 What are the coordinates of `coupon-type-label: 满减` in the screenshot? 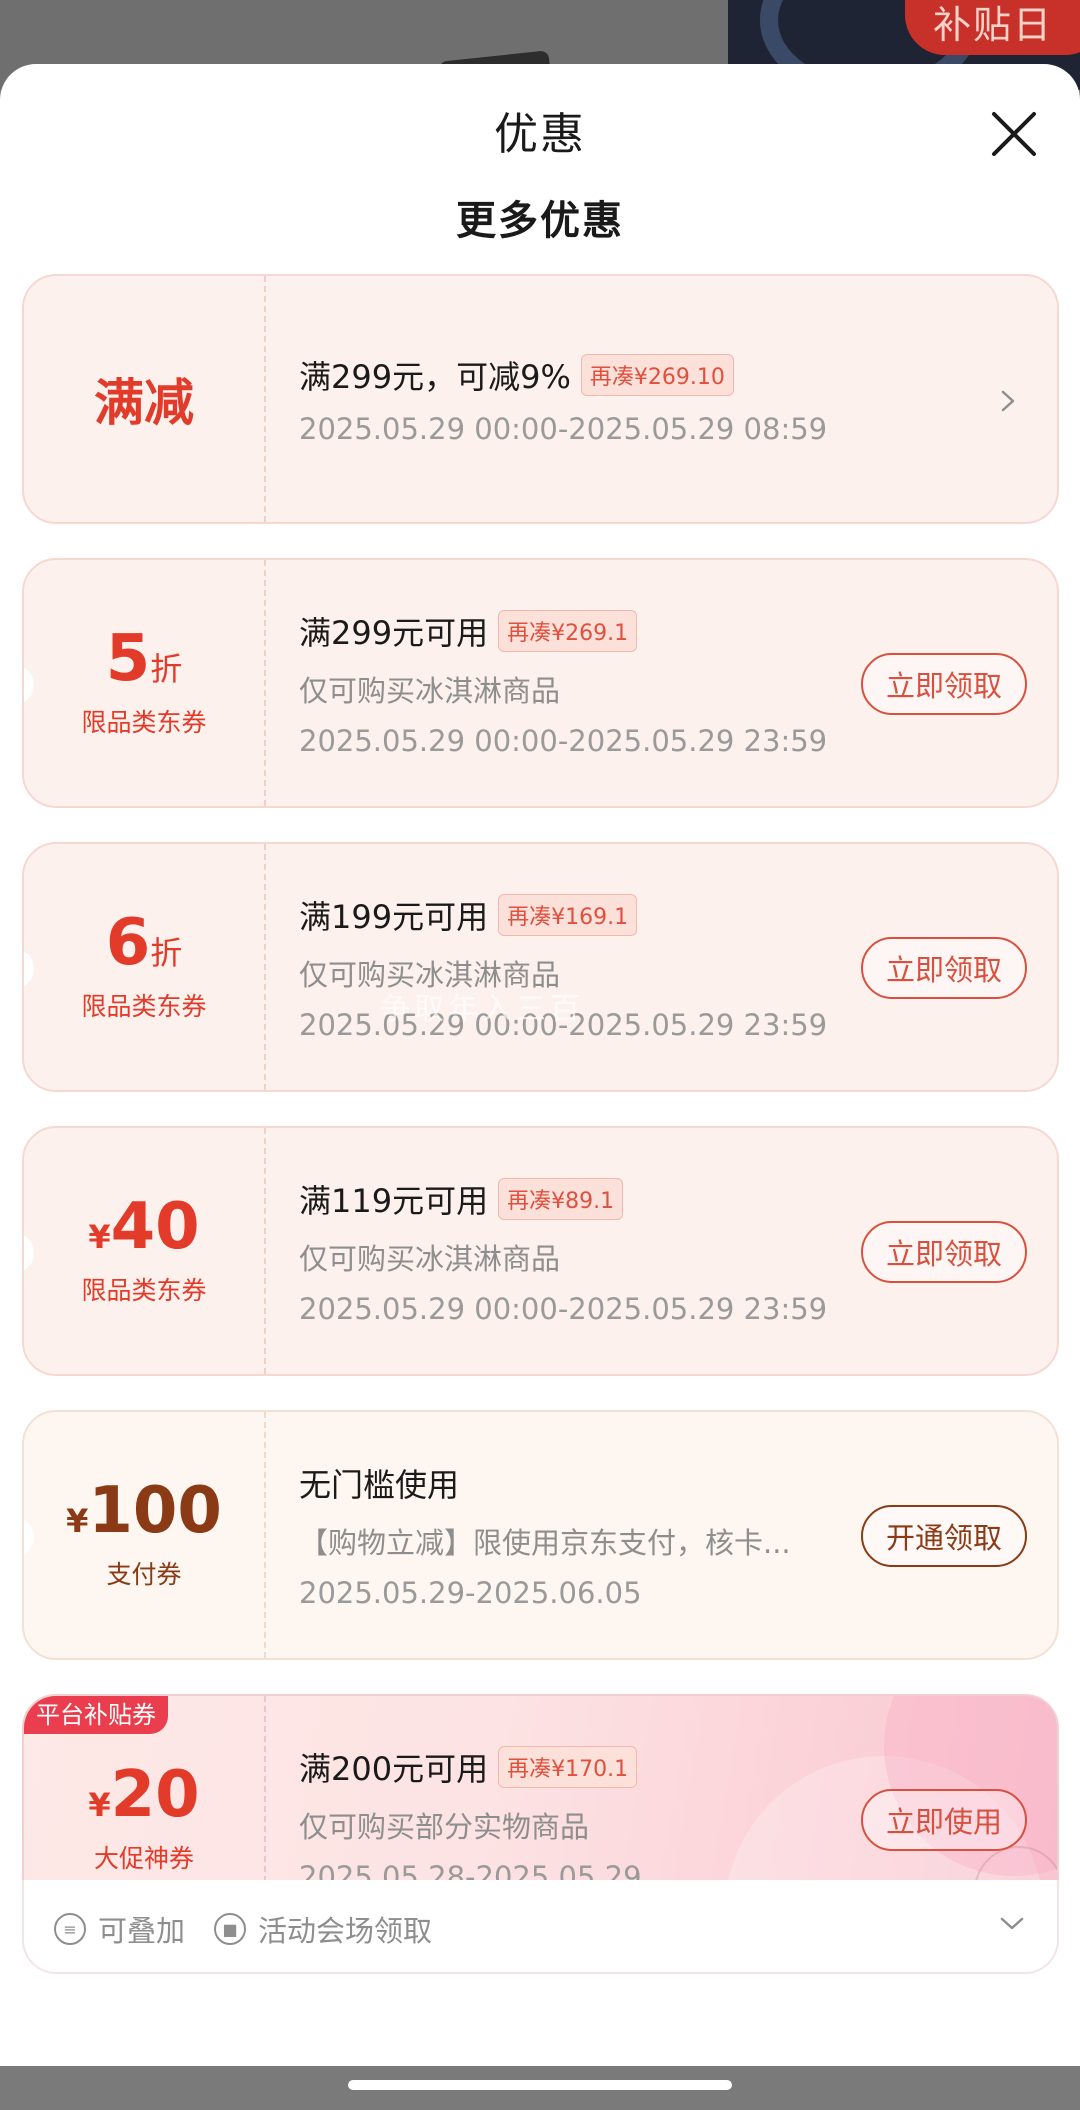 It's located at (144, 403).